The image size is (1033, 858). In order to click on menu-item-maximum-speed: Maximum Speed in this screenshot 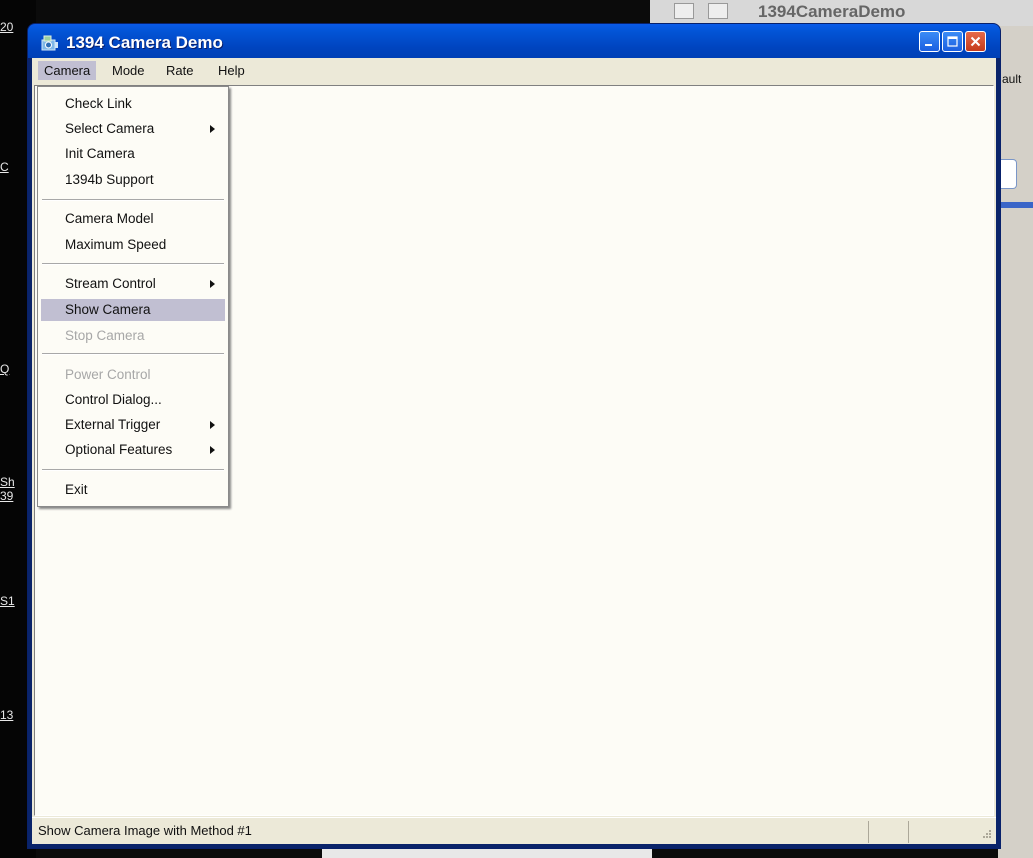, I will do `click(133, 245)`.